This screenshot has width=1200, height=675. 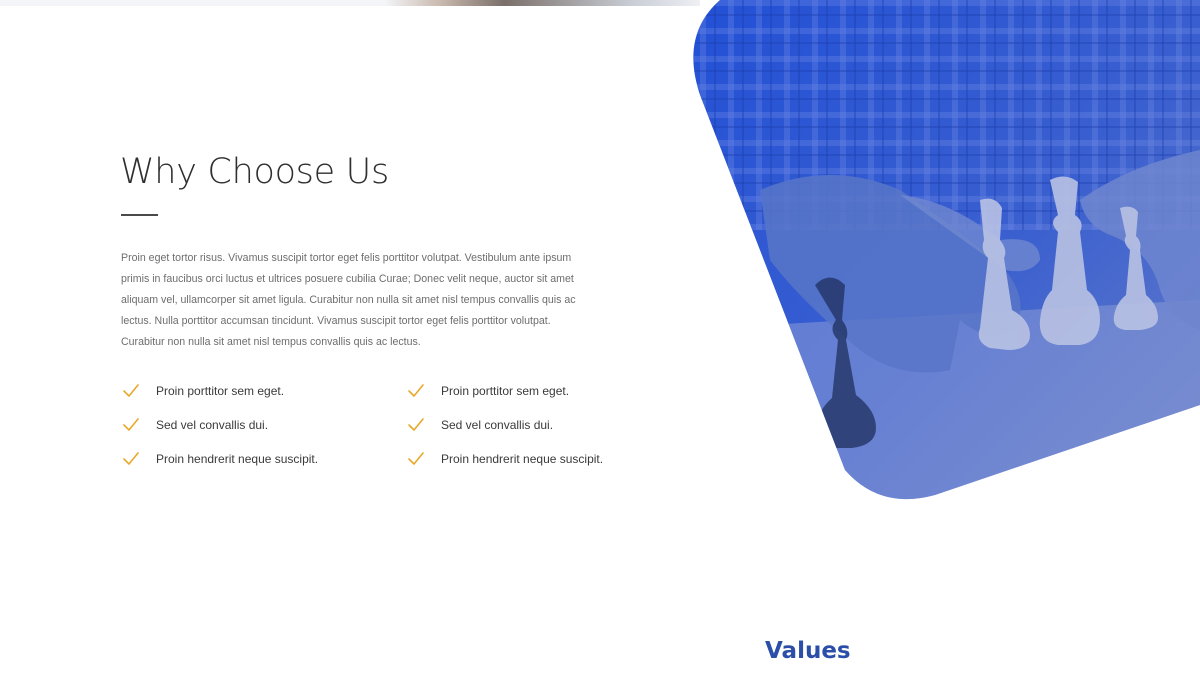 What do you see at coordinates (139, 215) in the screenshot?
I see `title-divider` at bounding box center [139, 215].